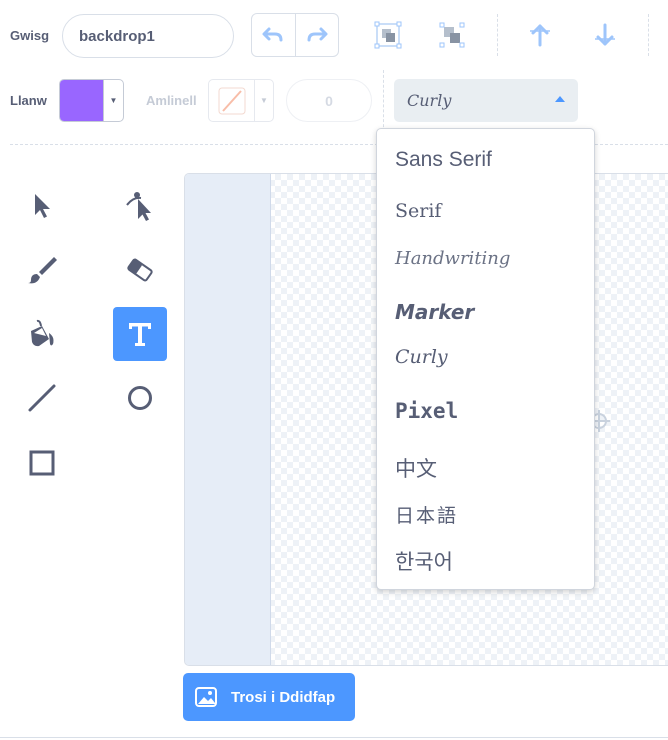 Image resolution: width=668 pixels, height=740 pixels. I want to click on select-arrow-icon, so click(42, 206).